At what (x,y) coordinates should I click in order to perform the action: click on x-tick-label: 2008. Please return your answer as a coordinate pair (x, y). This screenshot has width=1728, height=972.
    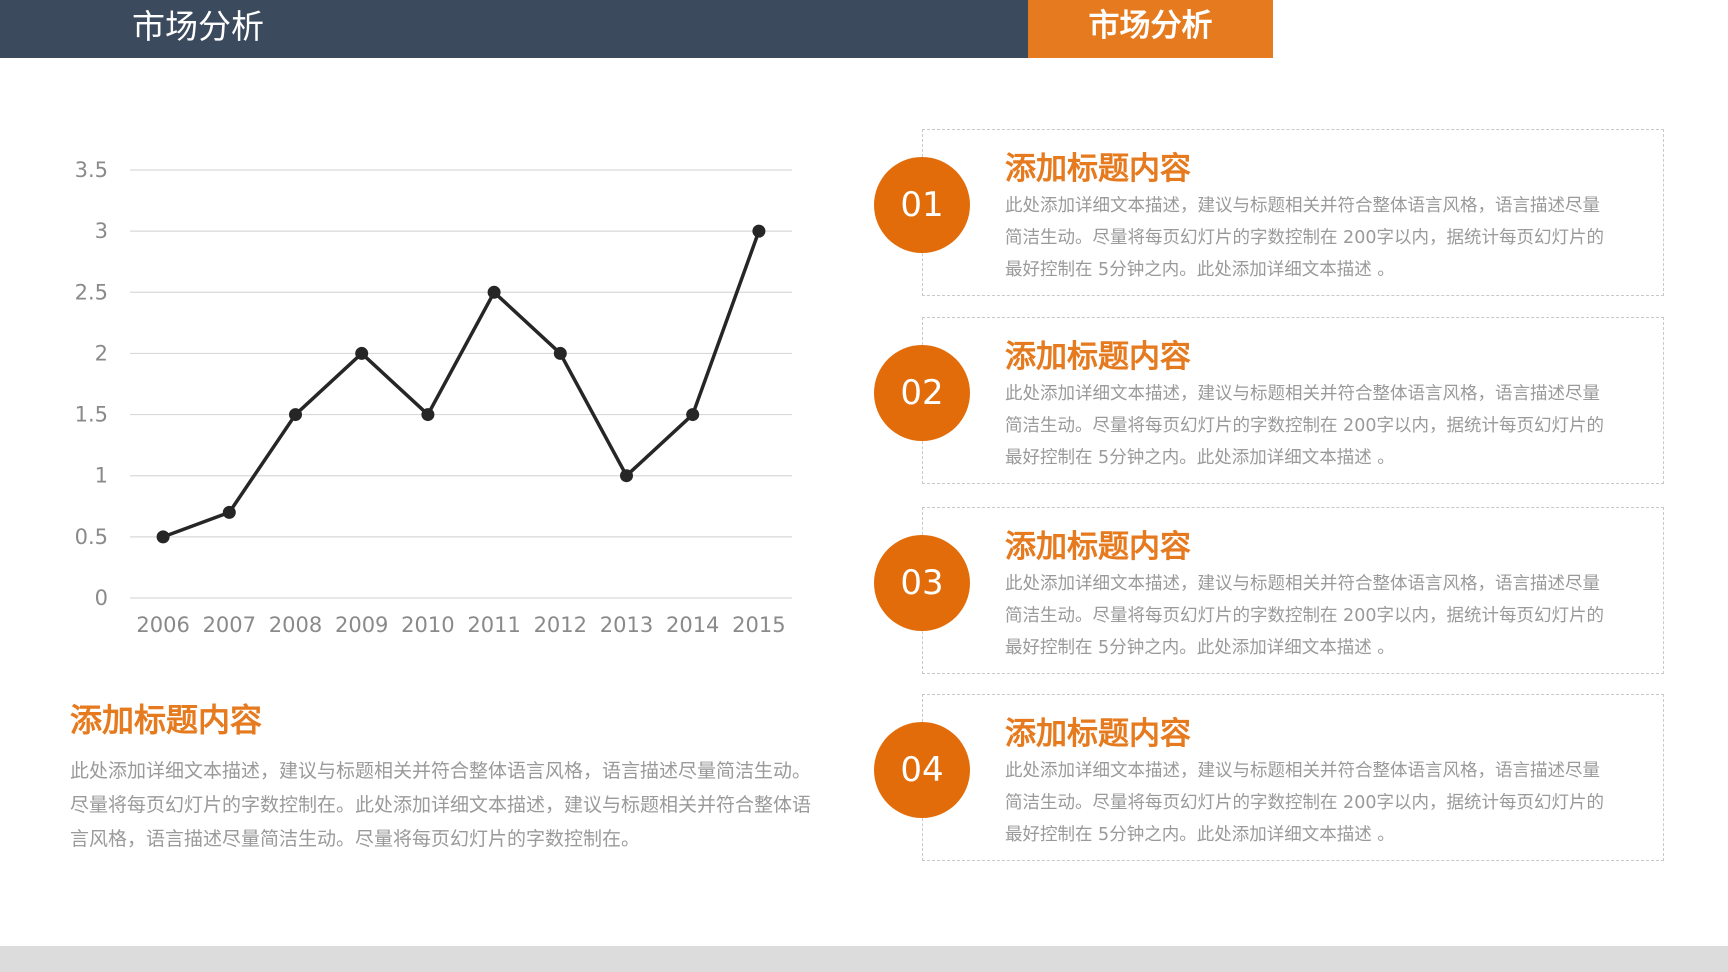
    Looking at the image, I should click on (295, 625).